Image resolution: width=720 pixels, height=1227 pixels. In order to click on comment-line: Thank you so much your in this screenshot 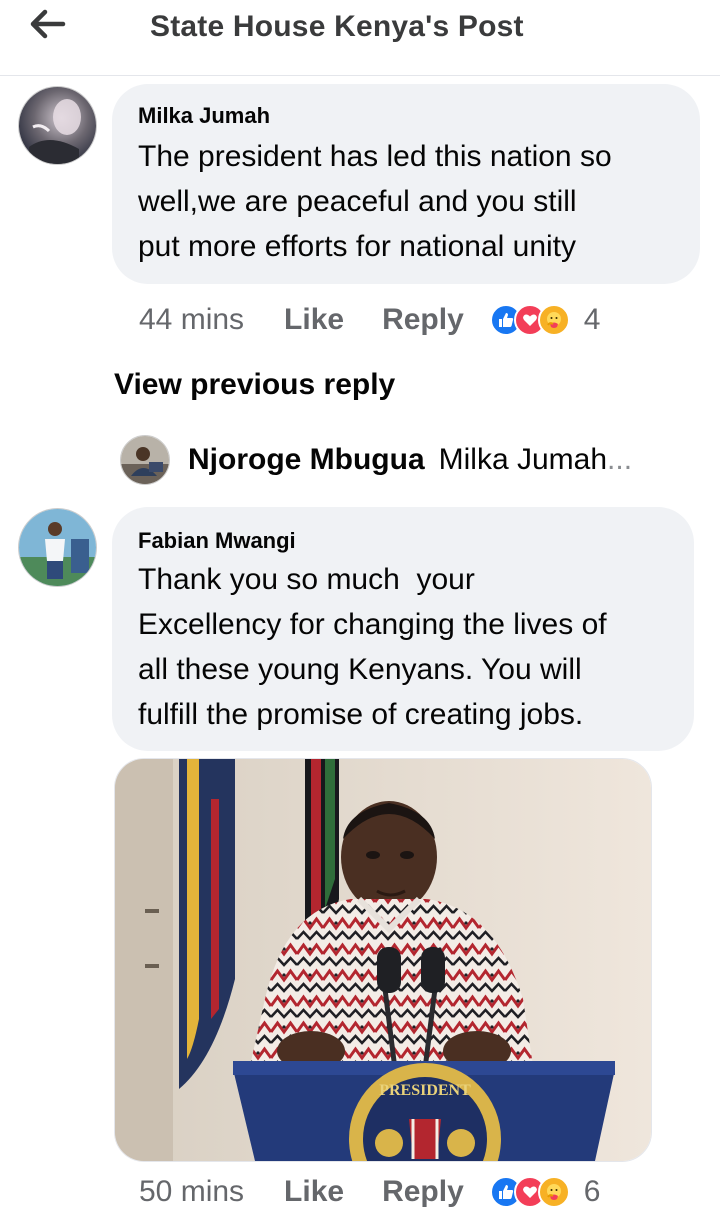, I will do `click(306, 579)`.